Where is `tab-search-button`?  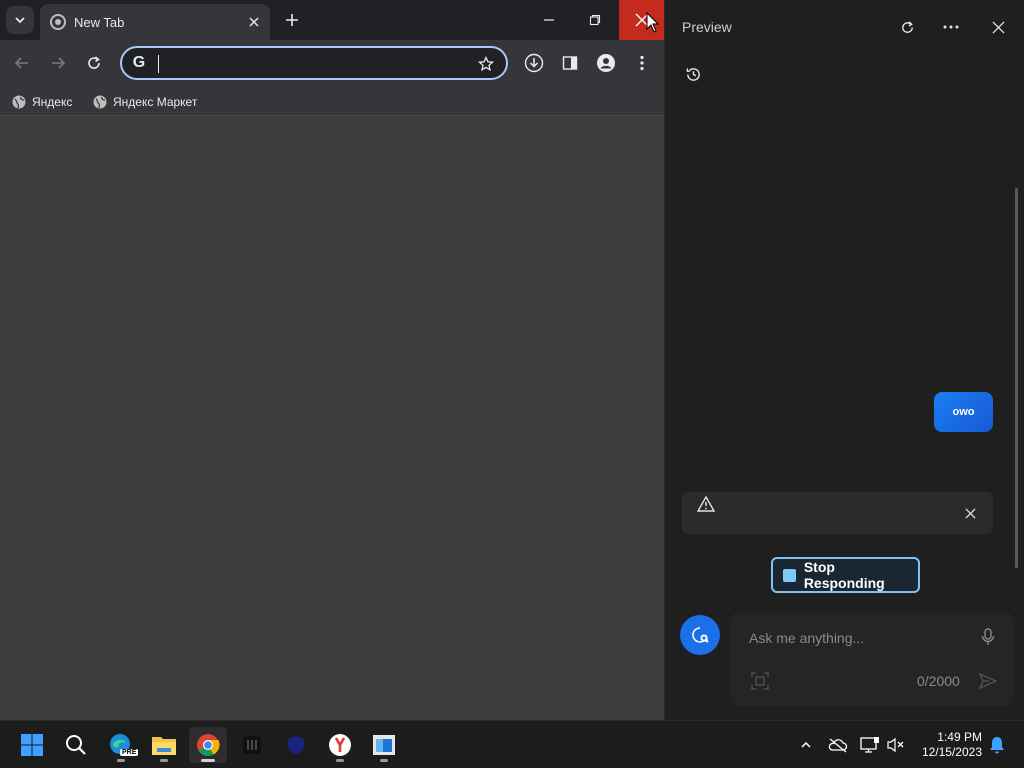 tab-search-button is located at coordinates (20, 20).